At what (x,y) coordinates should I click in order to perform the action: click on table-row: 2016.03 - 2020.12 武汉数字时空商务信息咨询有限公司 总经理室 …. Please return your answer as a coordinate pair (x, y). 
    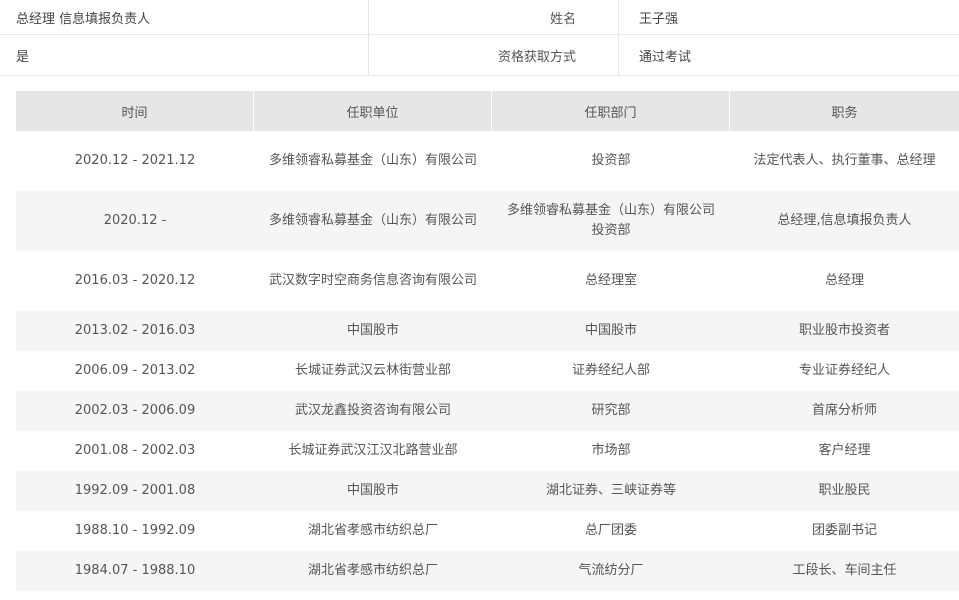
    Looking at the image, I should click on (487, 281).